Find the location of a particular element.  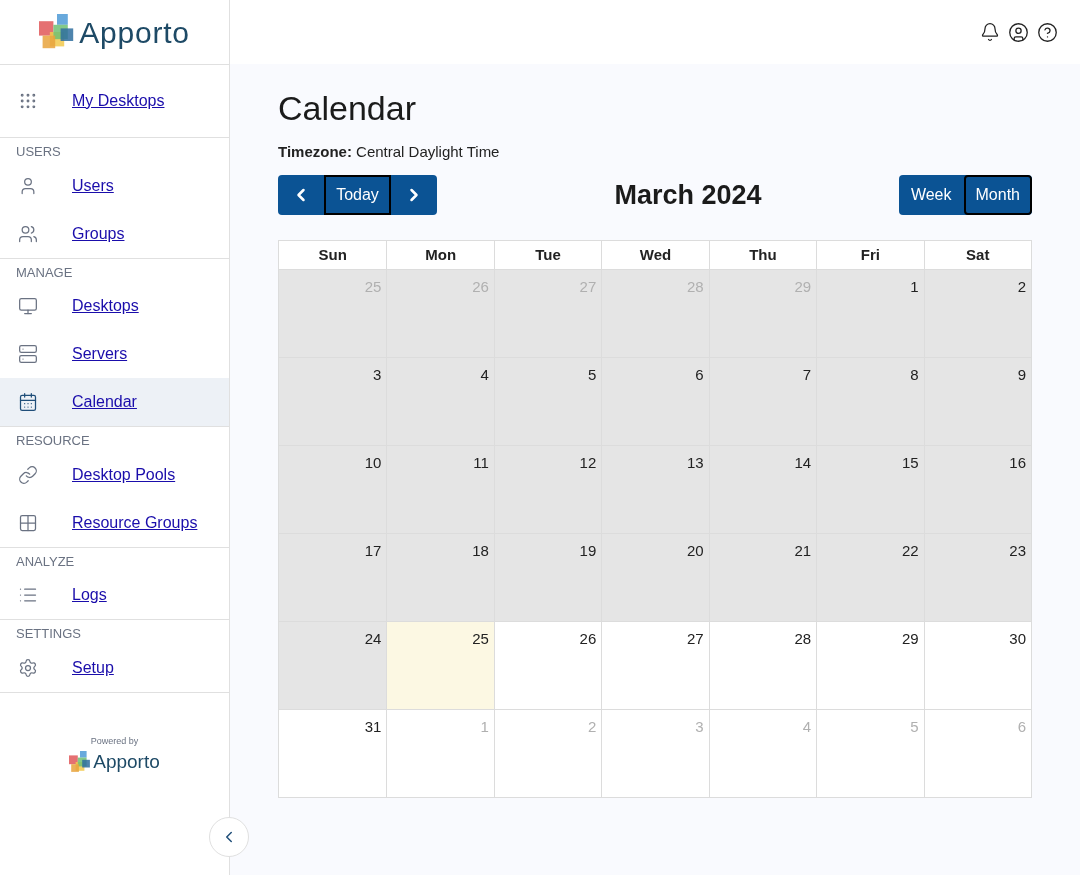

day-number: 28 is located at coordinates (803, 638).